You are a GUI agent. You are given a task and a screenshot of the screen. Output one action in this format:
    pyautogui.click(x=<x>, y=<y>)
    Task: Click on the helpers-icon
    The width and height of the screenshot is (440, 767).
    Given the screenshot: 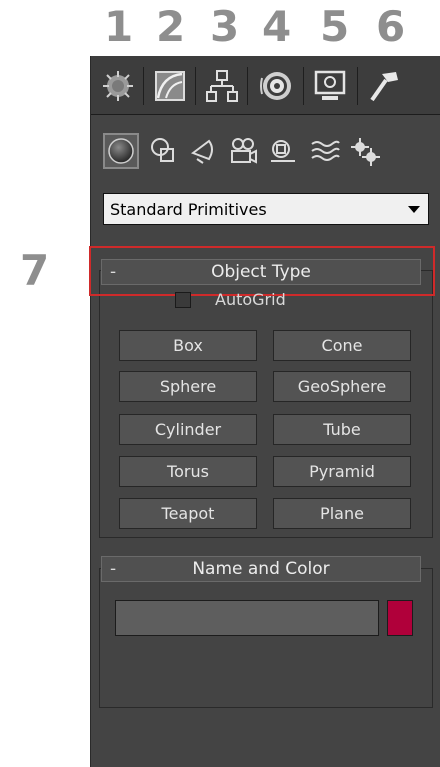 What is the action you would take?
    pyautogui.click(x=283, y=151)
    